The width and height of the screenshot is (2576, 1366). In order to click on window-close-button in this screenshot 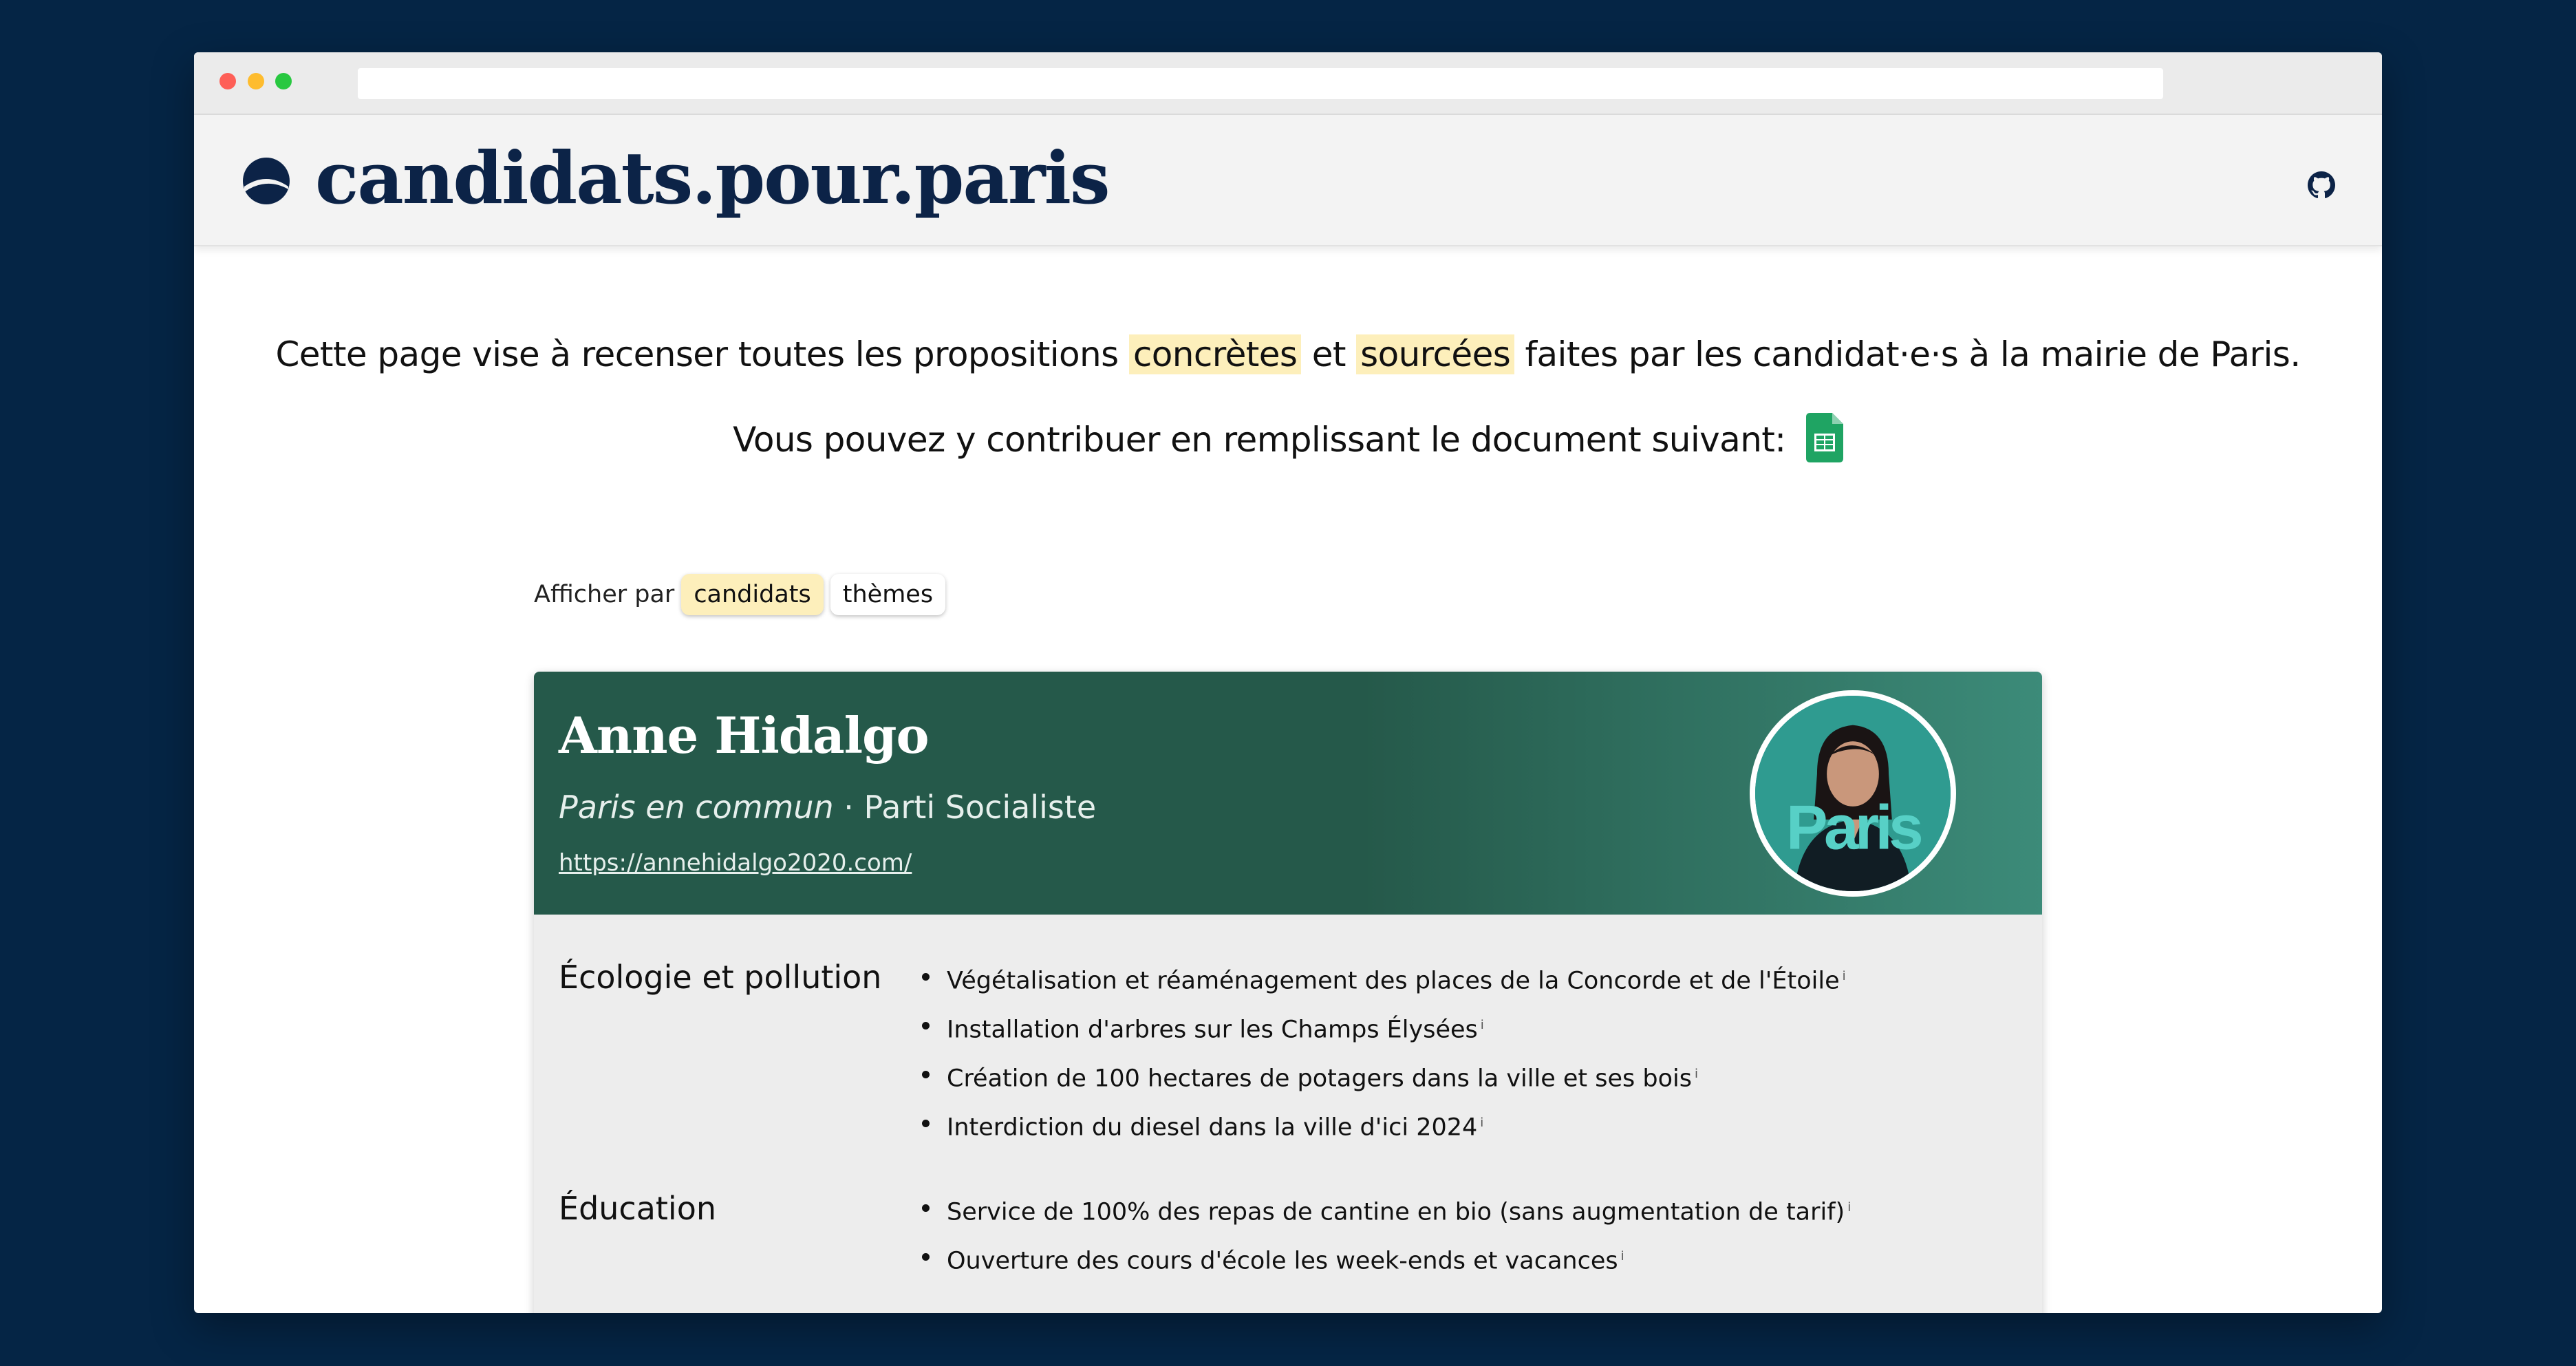, I will do `click(227, 81)`.